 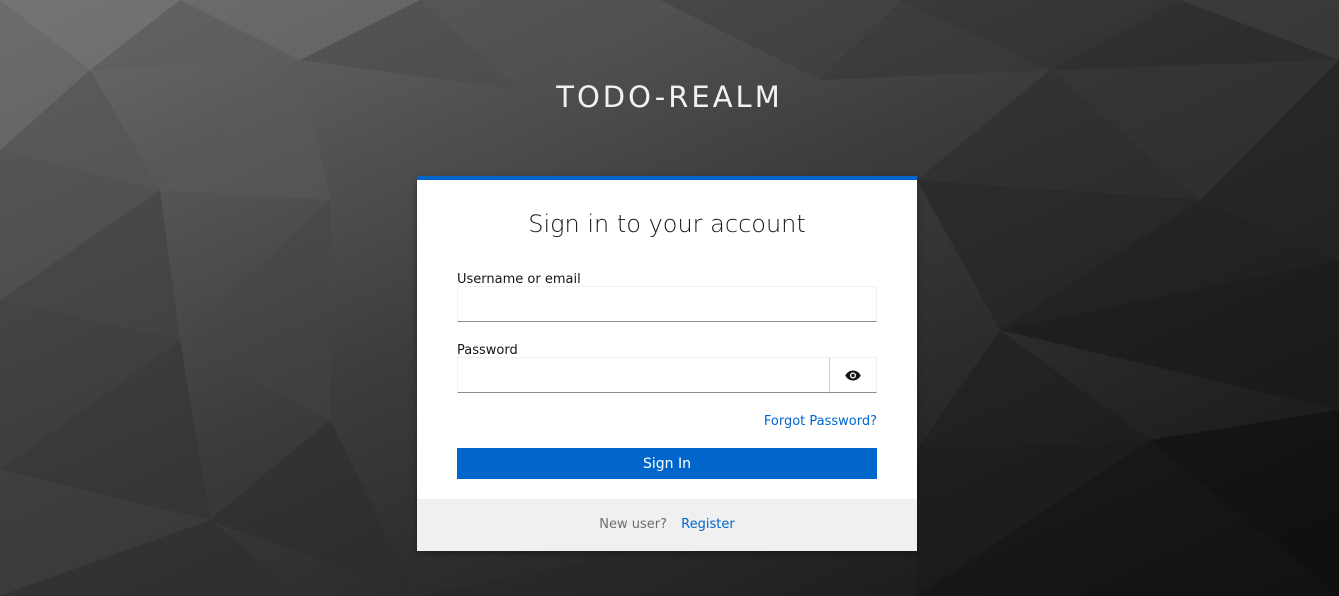 What do you see at coordinates (669, 97) in the screenshot?
I see `realm-title: TODO-REALM` at bounding box center [669, 97].